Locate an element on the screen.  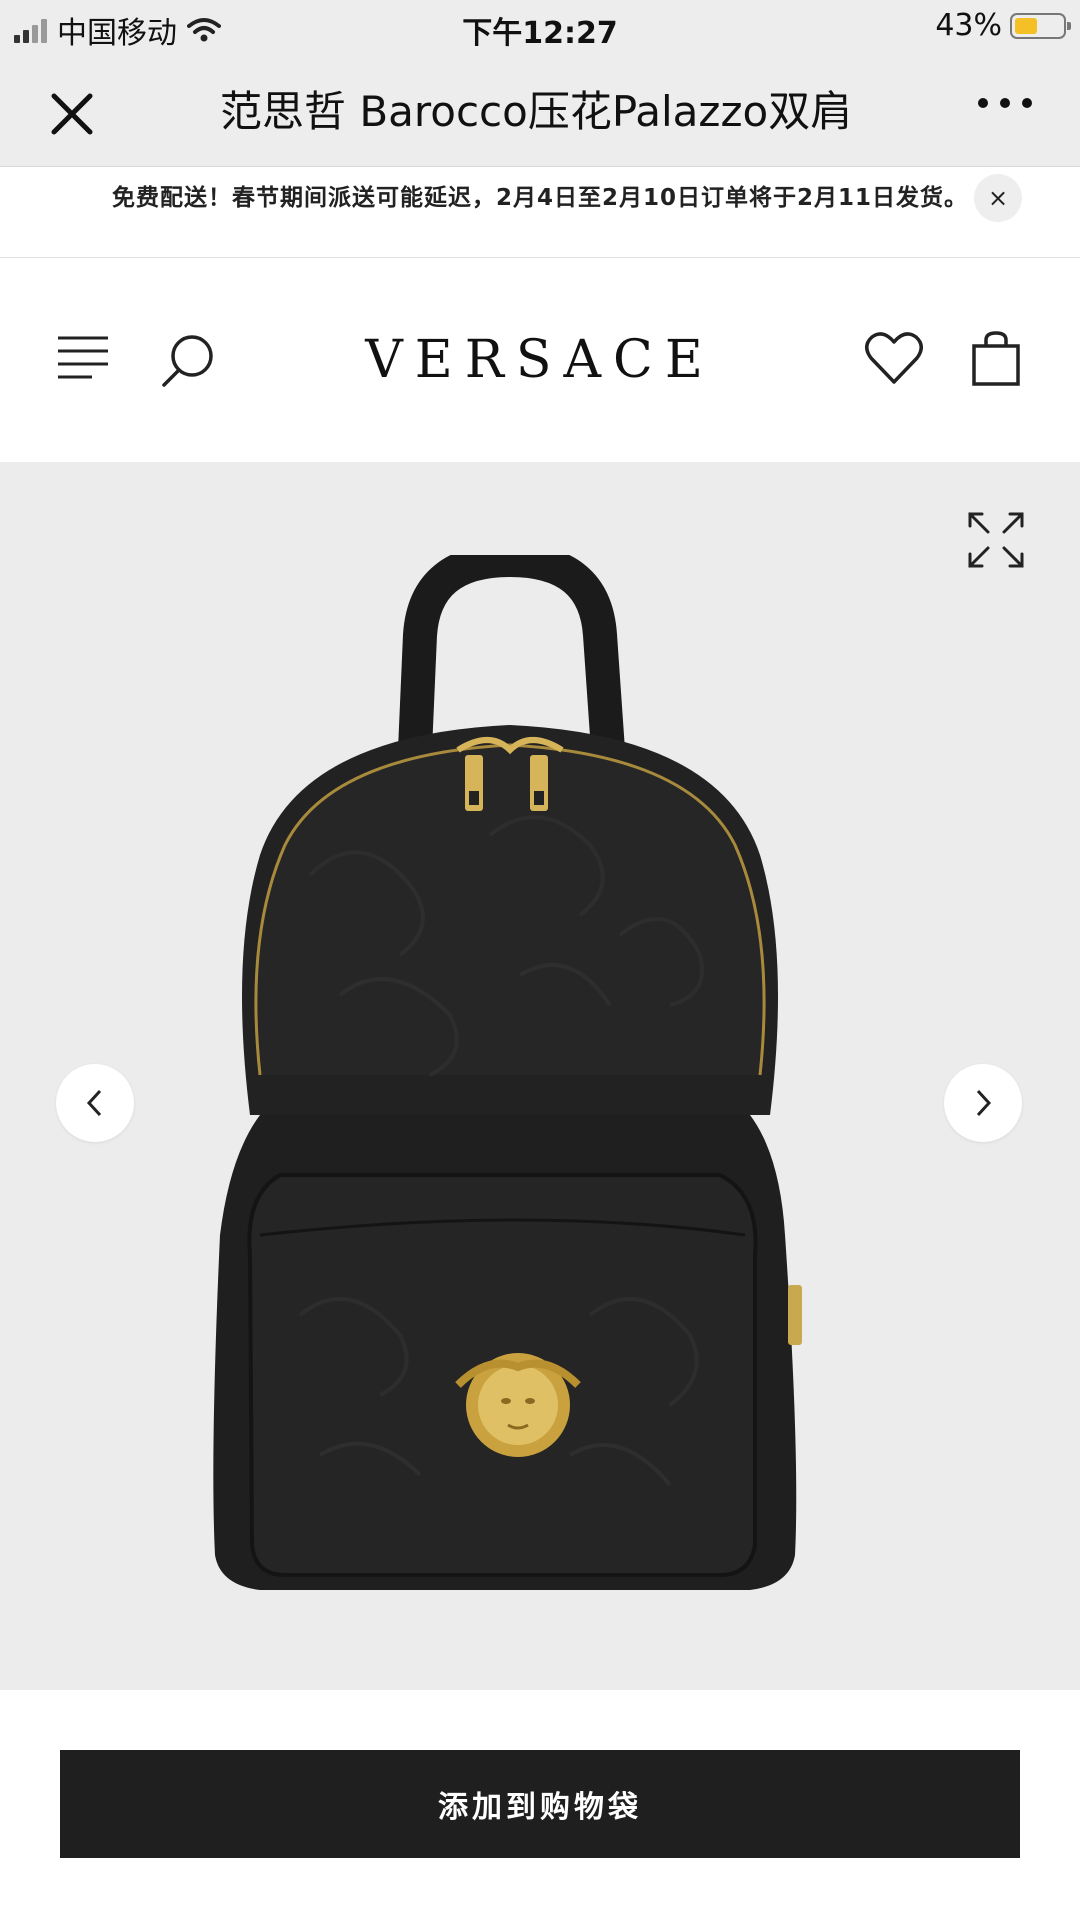
chevron-right-icon is located at coordinates (984, 1103).